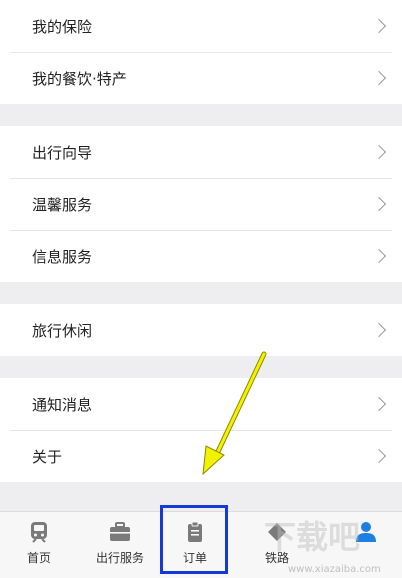  I want to click on menu-group-3: 旅行休闲, so click(201, 330).